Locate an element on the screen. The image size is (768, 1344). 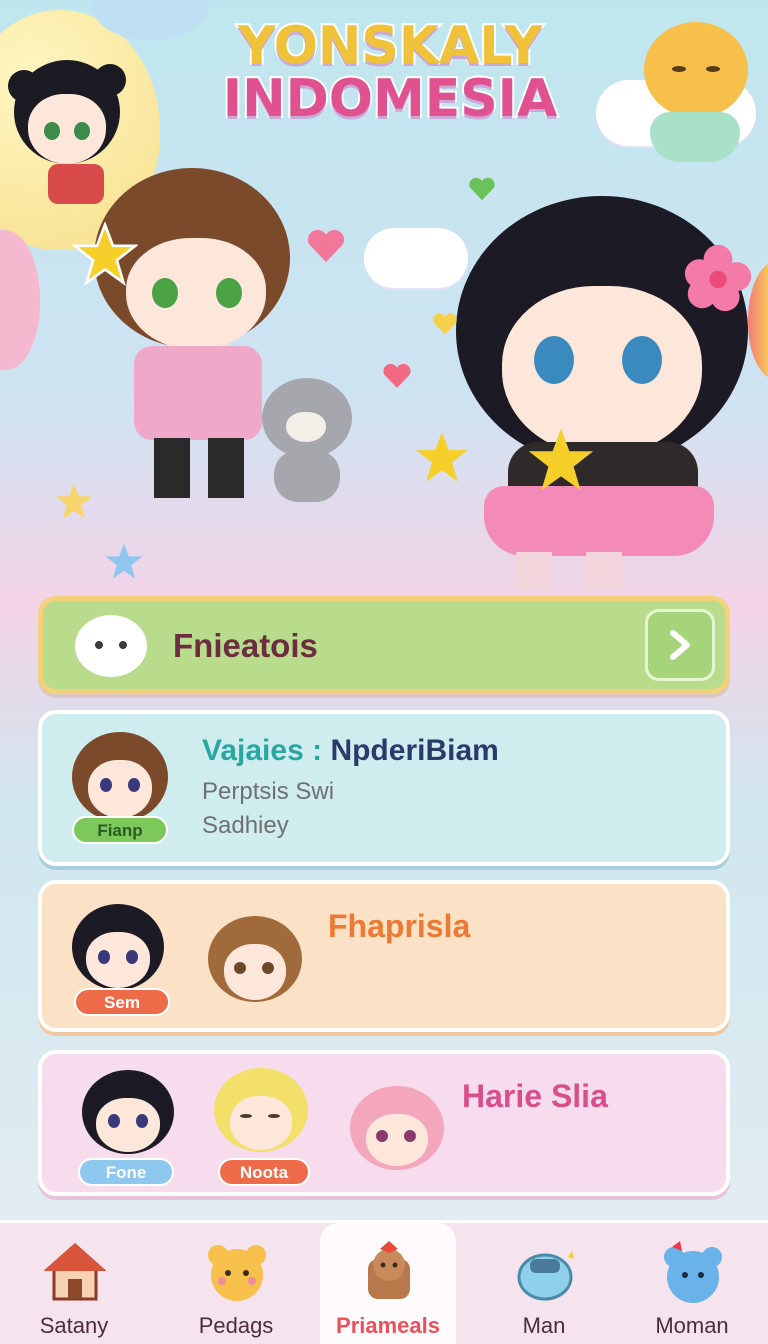
chibi-avatar-blonde is located at coordinates (262, 1112).